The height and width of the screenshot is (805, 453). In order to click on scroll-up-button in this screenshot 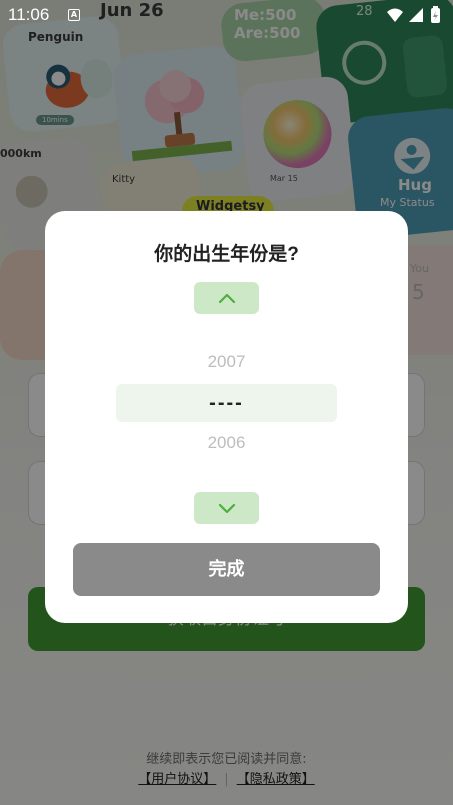, I will do `click(226, 298)`.